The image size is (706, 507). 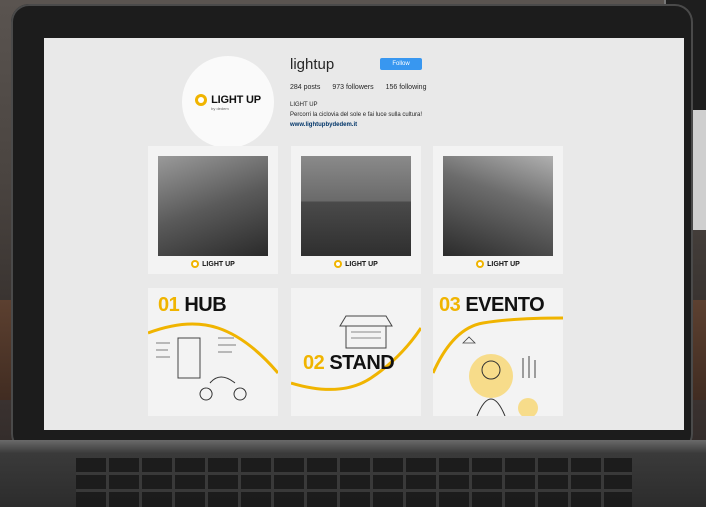 I want to click on post-tile-stand: 02 STAND, so click(x=356, y=352).